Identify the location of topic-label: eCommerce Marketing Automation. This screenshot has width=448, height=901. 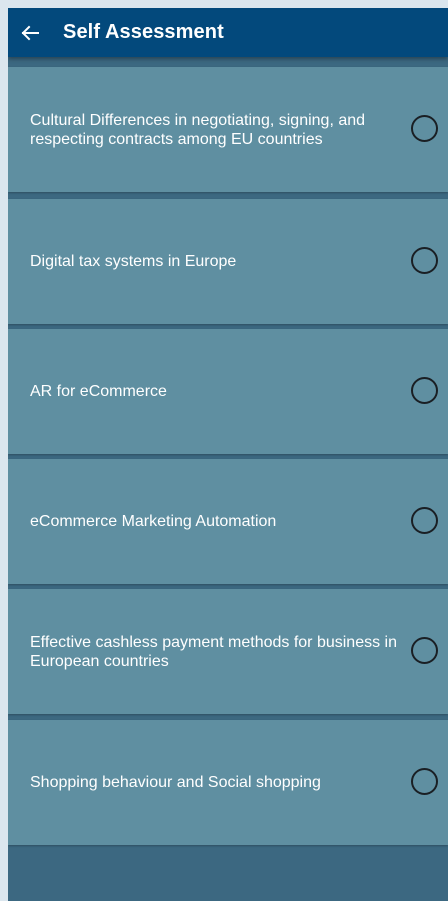
(153, 521).